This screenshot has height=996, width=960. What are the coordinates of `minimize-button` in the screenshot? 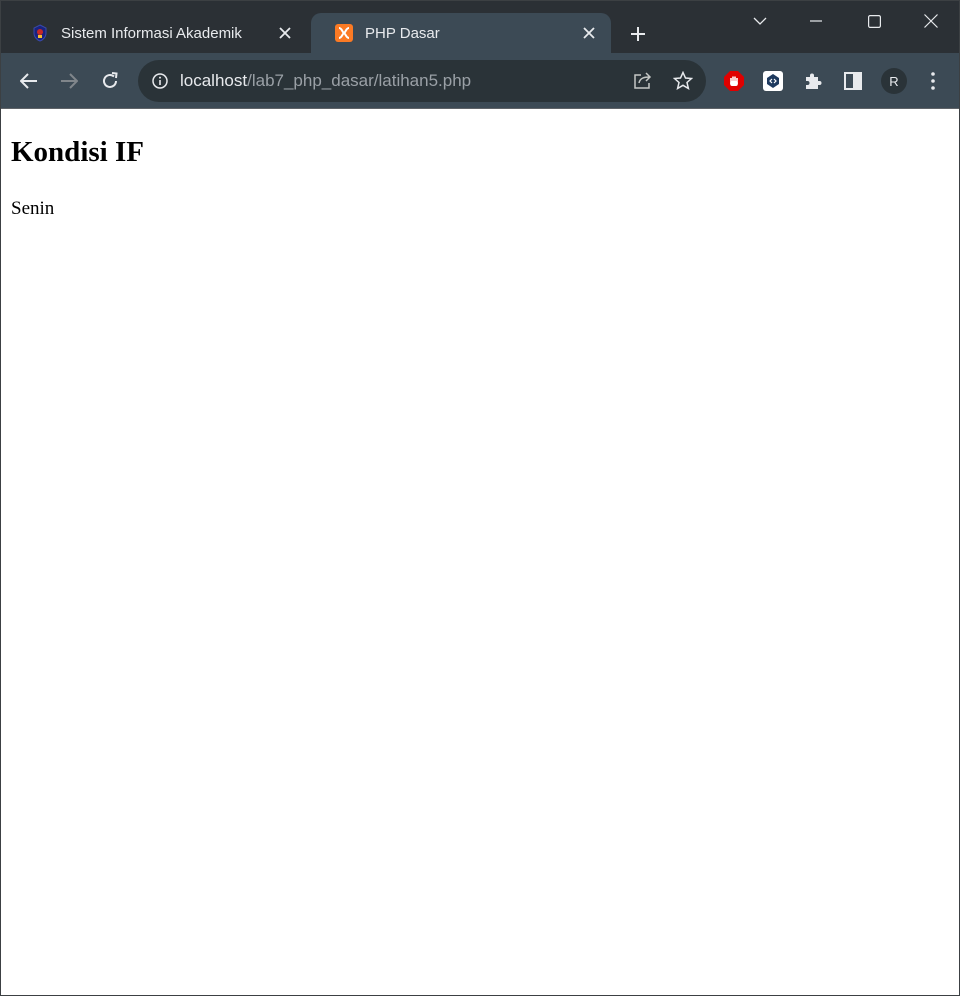 It's located at (816, 21).